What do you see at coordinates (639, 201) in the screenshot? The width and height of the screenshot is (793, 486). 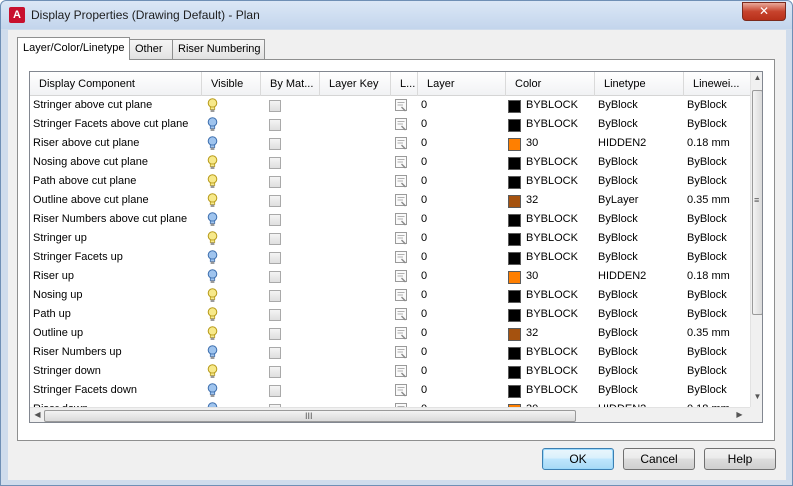 I see `linetype-value: ByLayer` at bounding box center [639, 201].